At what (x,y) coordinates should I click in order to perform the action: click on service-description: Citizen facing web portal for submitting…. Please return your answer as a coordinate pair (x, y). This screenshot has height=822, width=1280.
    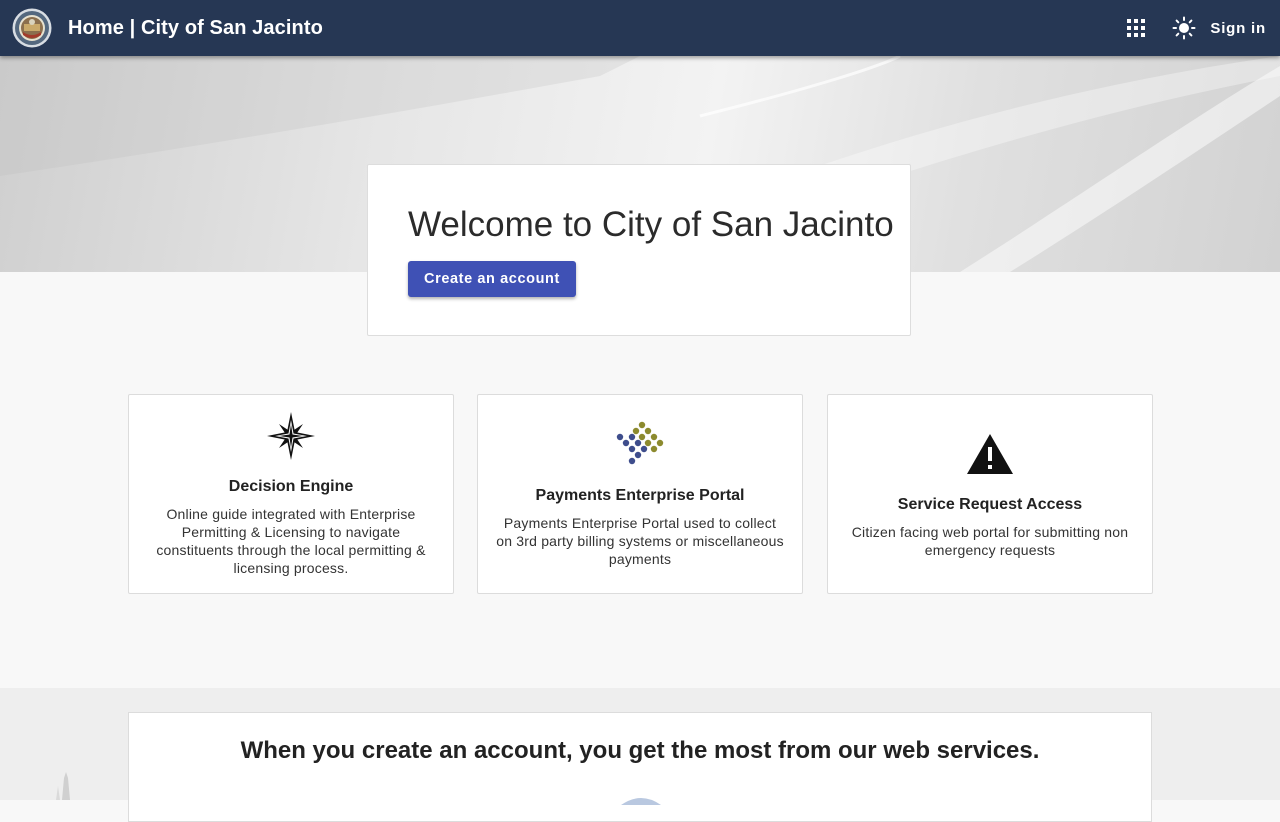
    Looking at the image, I should click on (990, 541).